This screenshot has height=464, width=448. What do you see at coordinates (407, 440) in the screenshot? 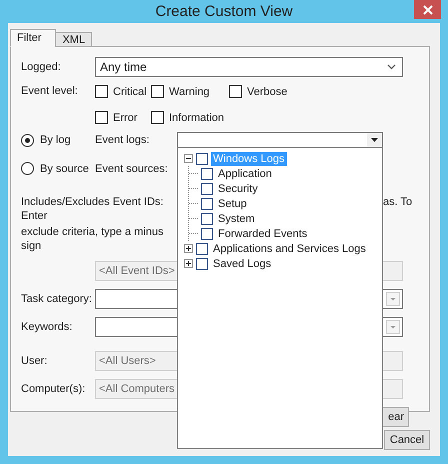
I see `cancel-button: Cancel` at bounding box center [407, 440].